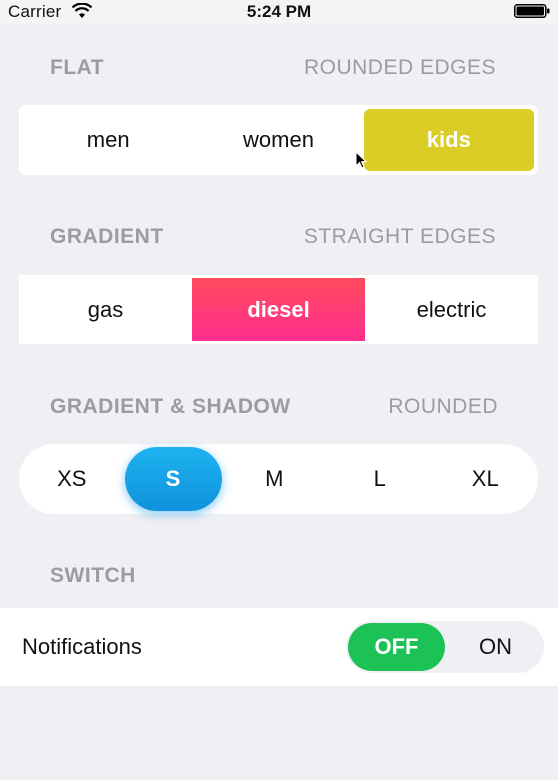  What do you see at coordinates (451, 309) in the screenshot?
I see `segment-electric: electric` at bounding box center [451, 309].